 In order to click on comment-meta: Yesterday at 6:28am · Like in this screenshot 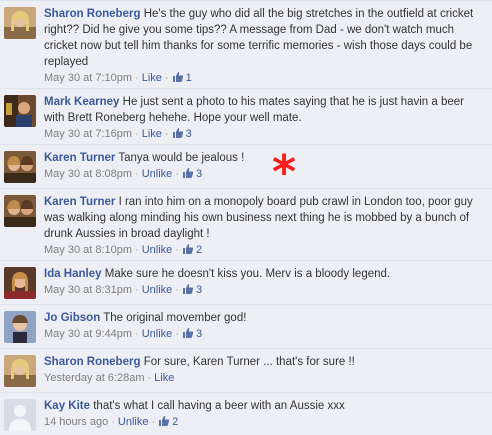, I will do `click(109, 378)`.